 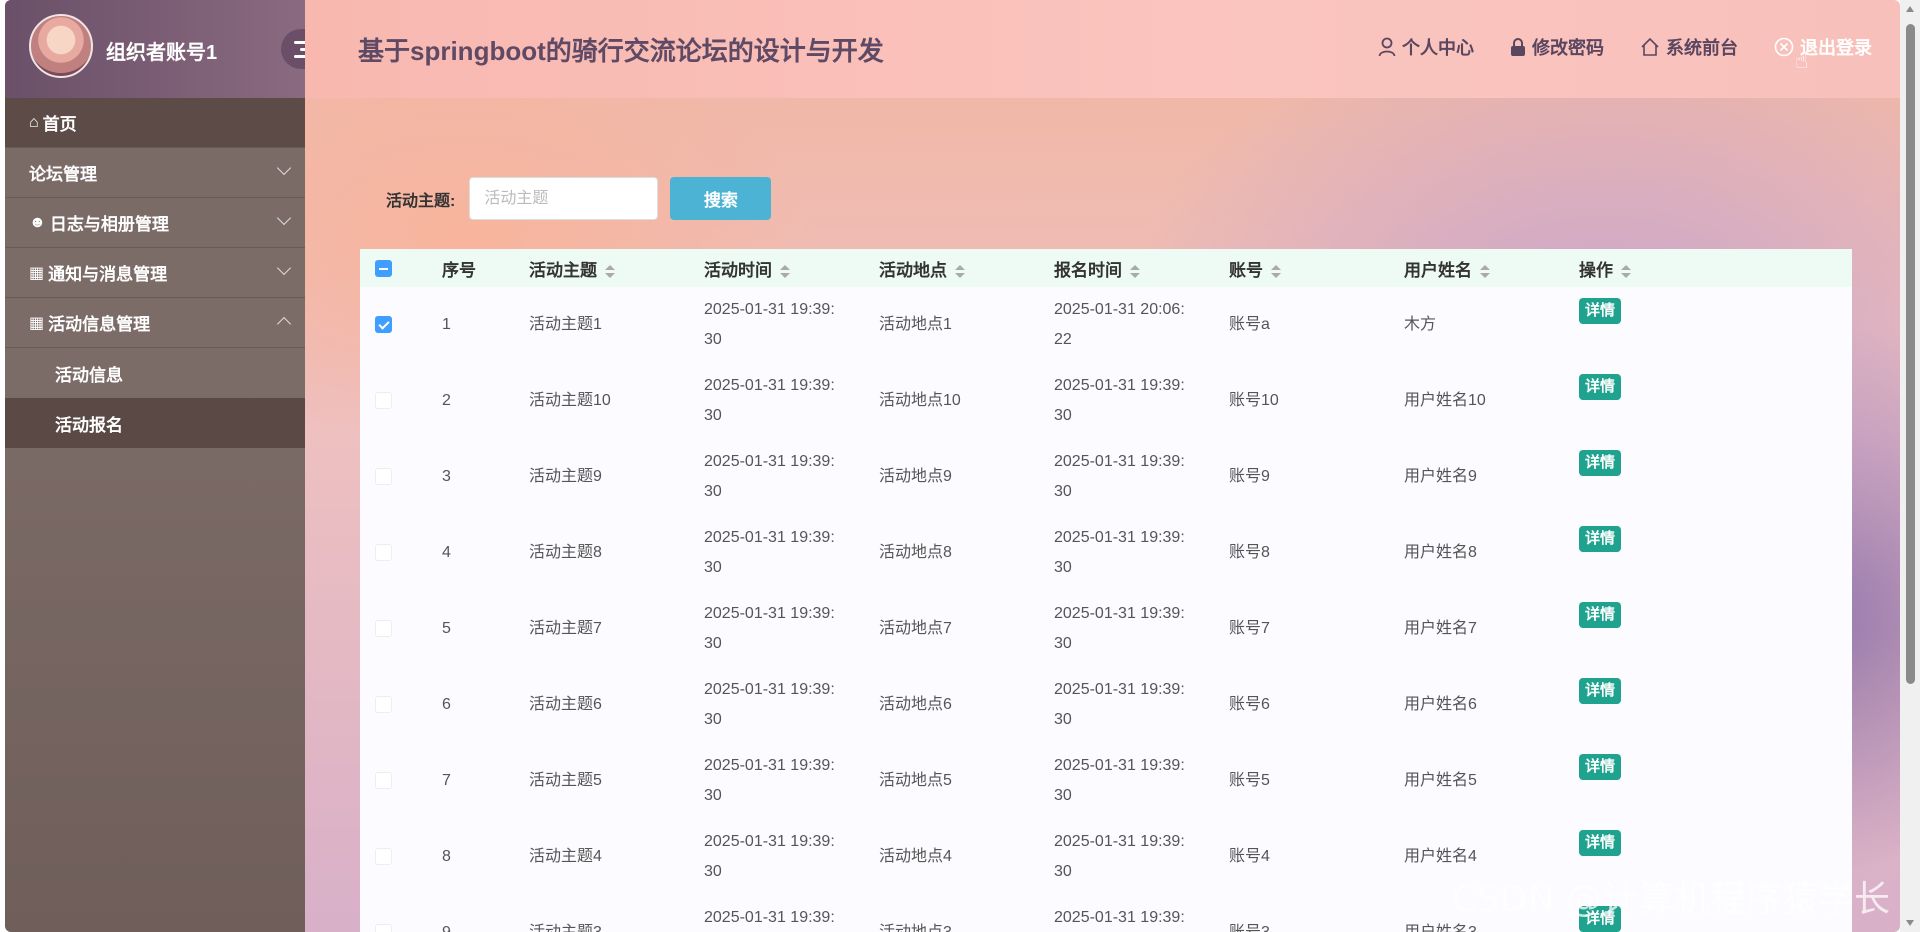 What do you see at coordinates (1440, 780) in the screenshot?
I see `cell-user-name: 用户姓名5` at bounding box center [1440, 780].